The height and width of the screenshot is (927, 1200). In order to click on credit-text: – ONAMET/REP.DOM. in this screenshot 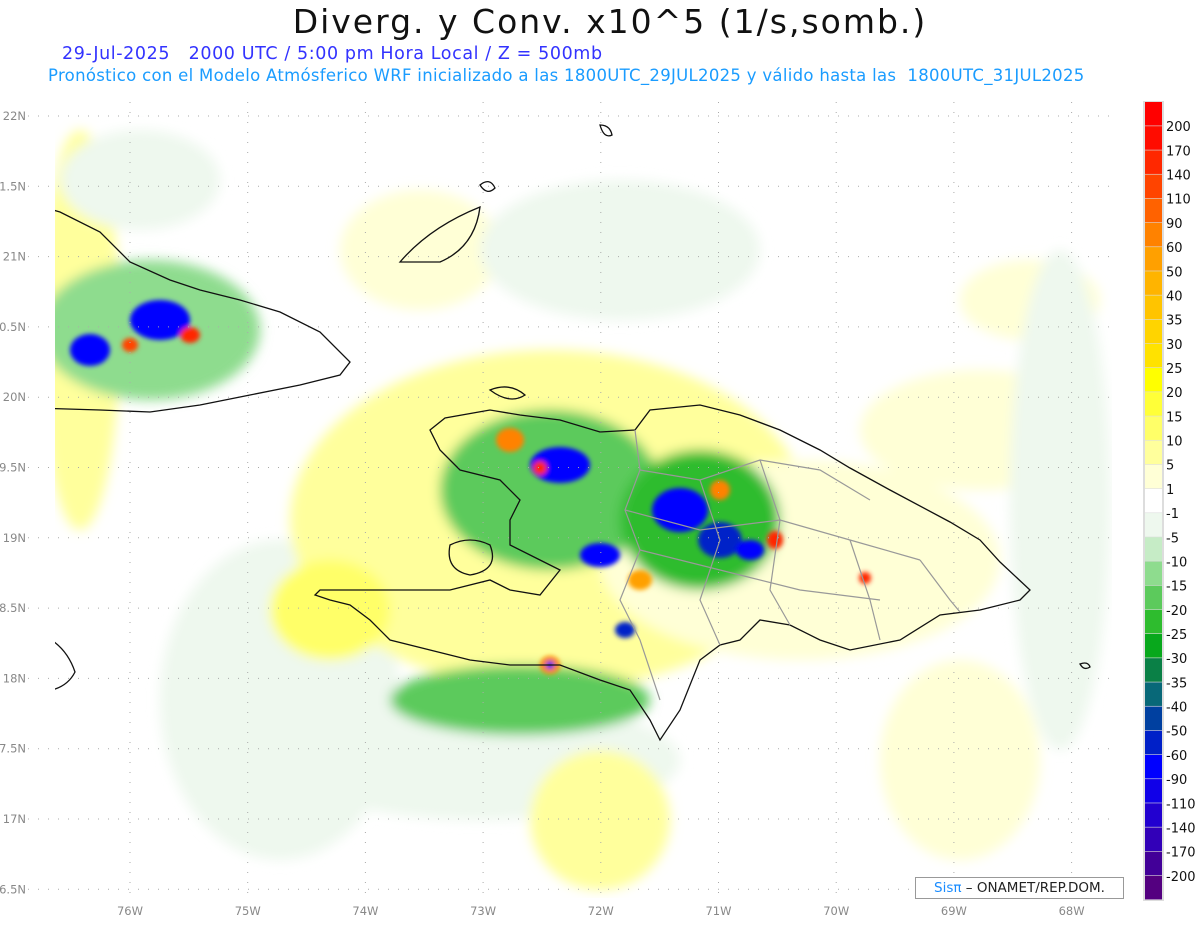, I will do `click(1033, 888)`.